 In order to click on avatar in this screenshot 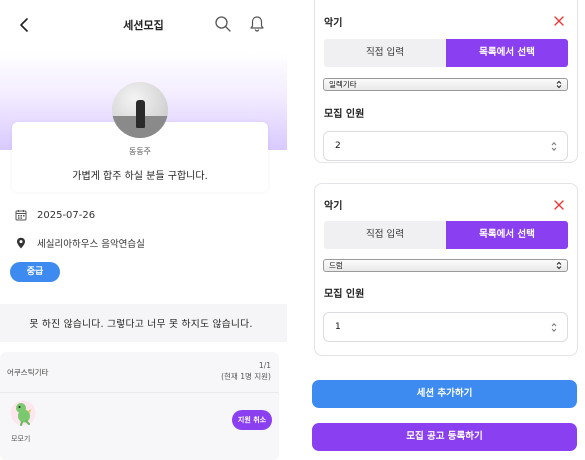, I will do `click(140, 110)`.